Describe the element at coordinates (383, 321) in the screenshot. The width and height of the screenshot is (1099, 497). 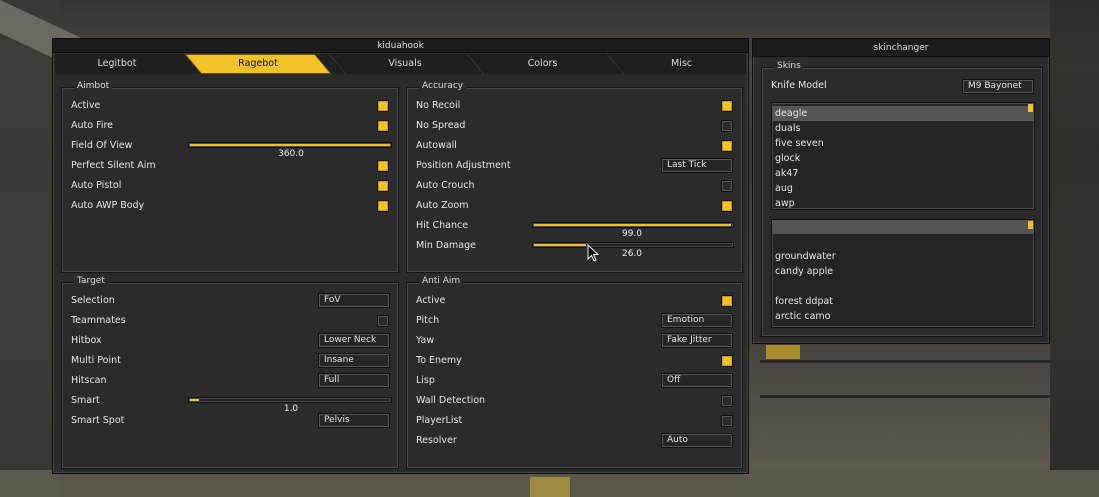
I see `teammates-checkbox` at that location.